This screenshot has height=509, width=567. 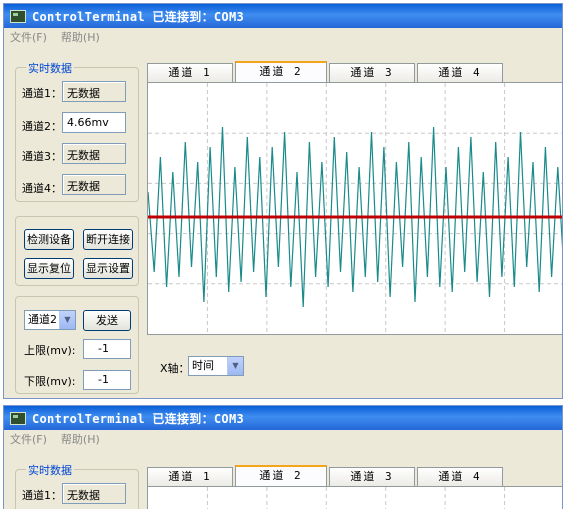 I want to click on channel4-value: 无数据, so click(x=94, y=184).